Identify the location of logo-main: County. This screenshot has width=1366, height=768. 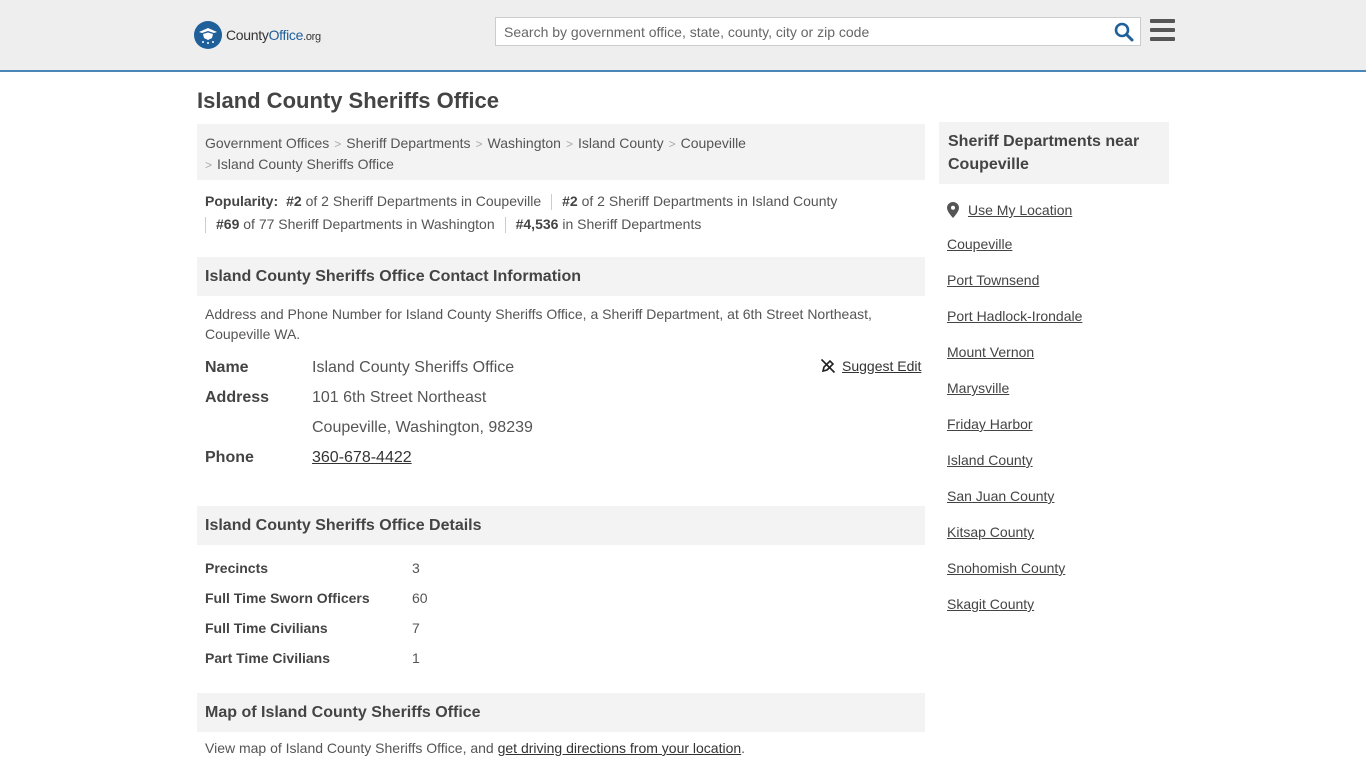
(247, 35).